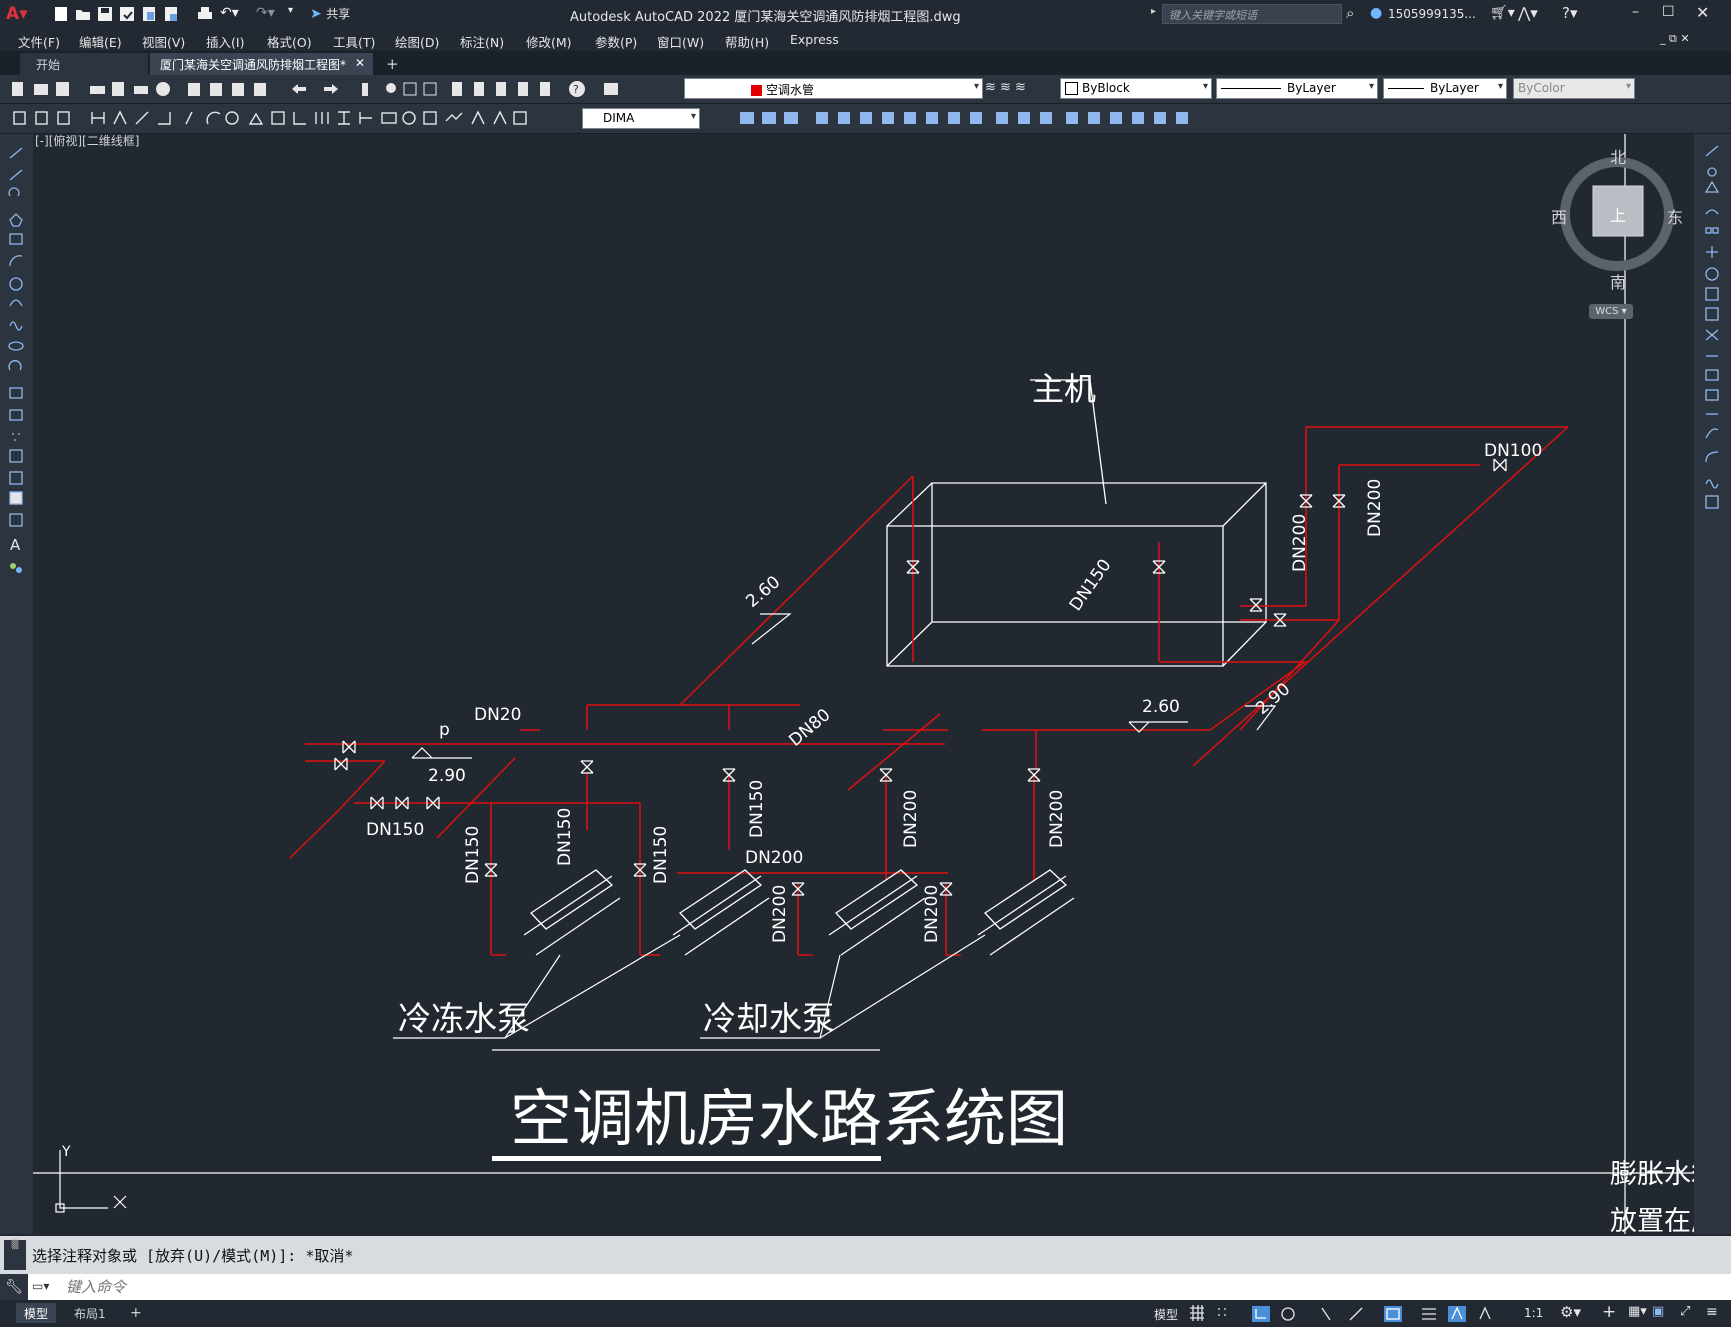 Image resolution: width=1731 pixels, height=1327 pixels. I want to click on tab-active-drawing: 厦门某海关空调通风防排烟工程图* ✕, so click(261, 64).